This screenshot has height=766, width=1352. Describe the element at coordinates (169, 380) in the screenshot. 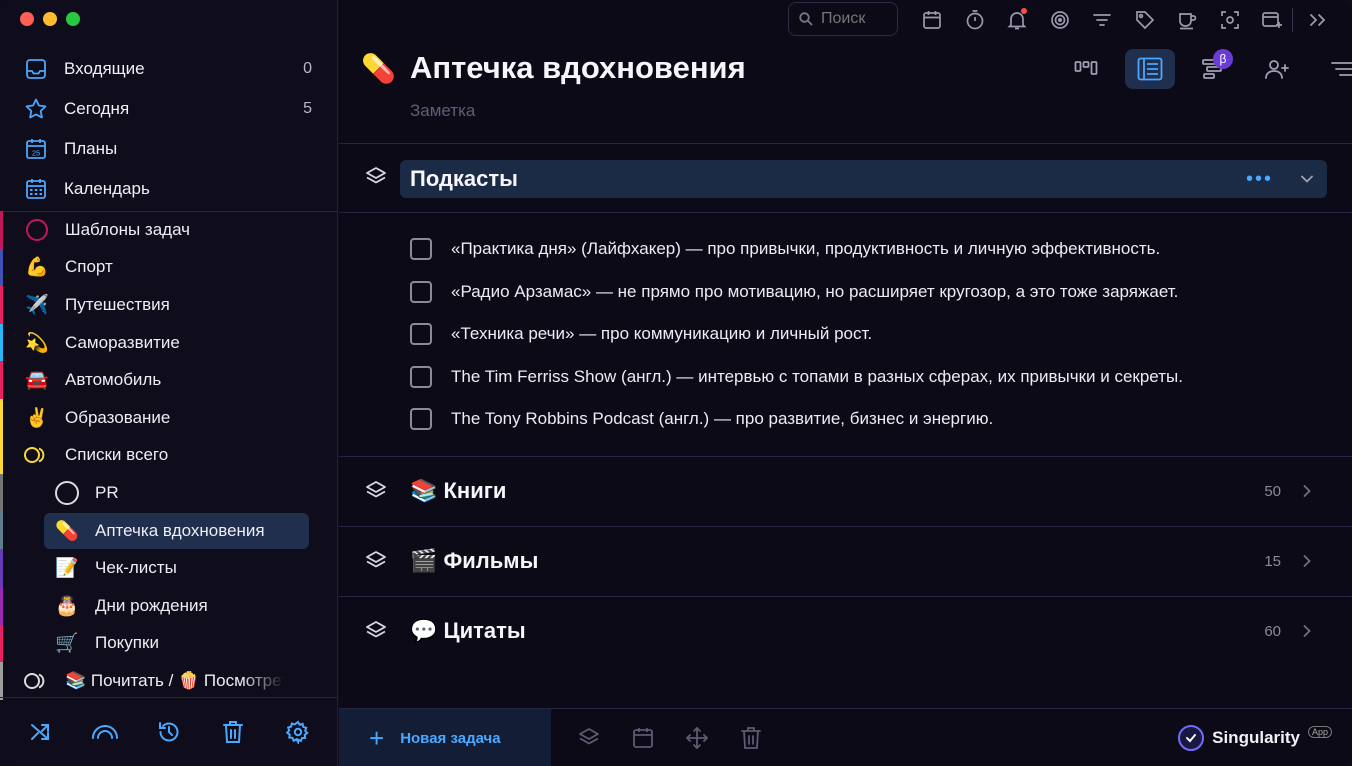

I see `project-item-car: 🚘 Автомобиль` at that location.